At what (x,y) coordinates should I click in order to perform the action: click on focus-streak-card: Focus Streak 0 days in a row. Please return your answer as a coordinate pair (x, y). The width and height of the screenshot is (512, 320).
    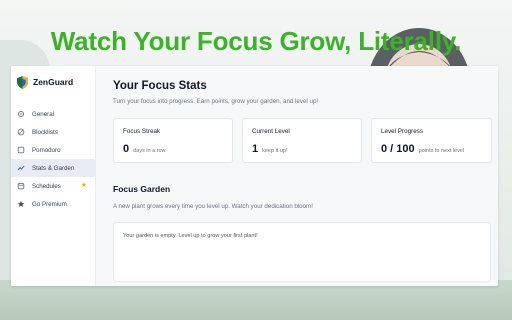
    Looking at the image, I should click on (173, 140).